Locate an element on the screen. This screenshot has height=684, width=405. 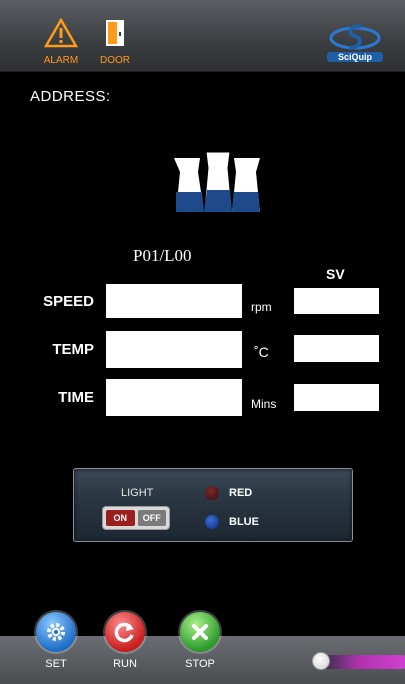
speed-label: SPEED is located at coordinates (68, 301).